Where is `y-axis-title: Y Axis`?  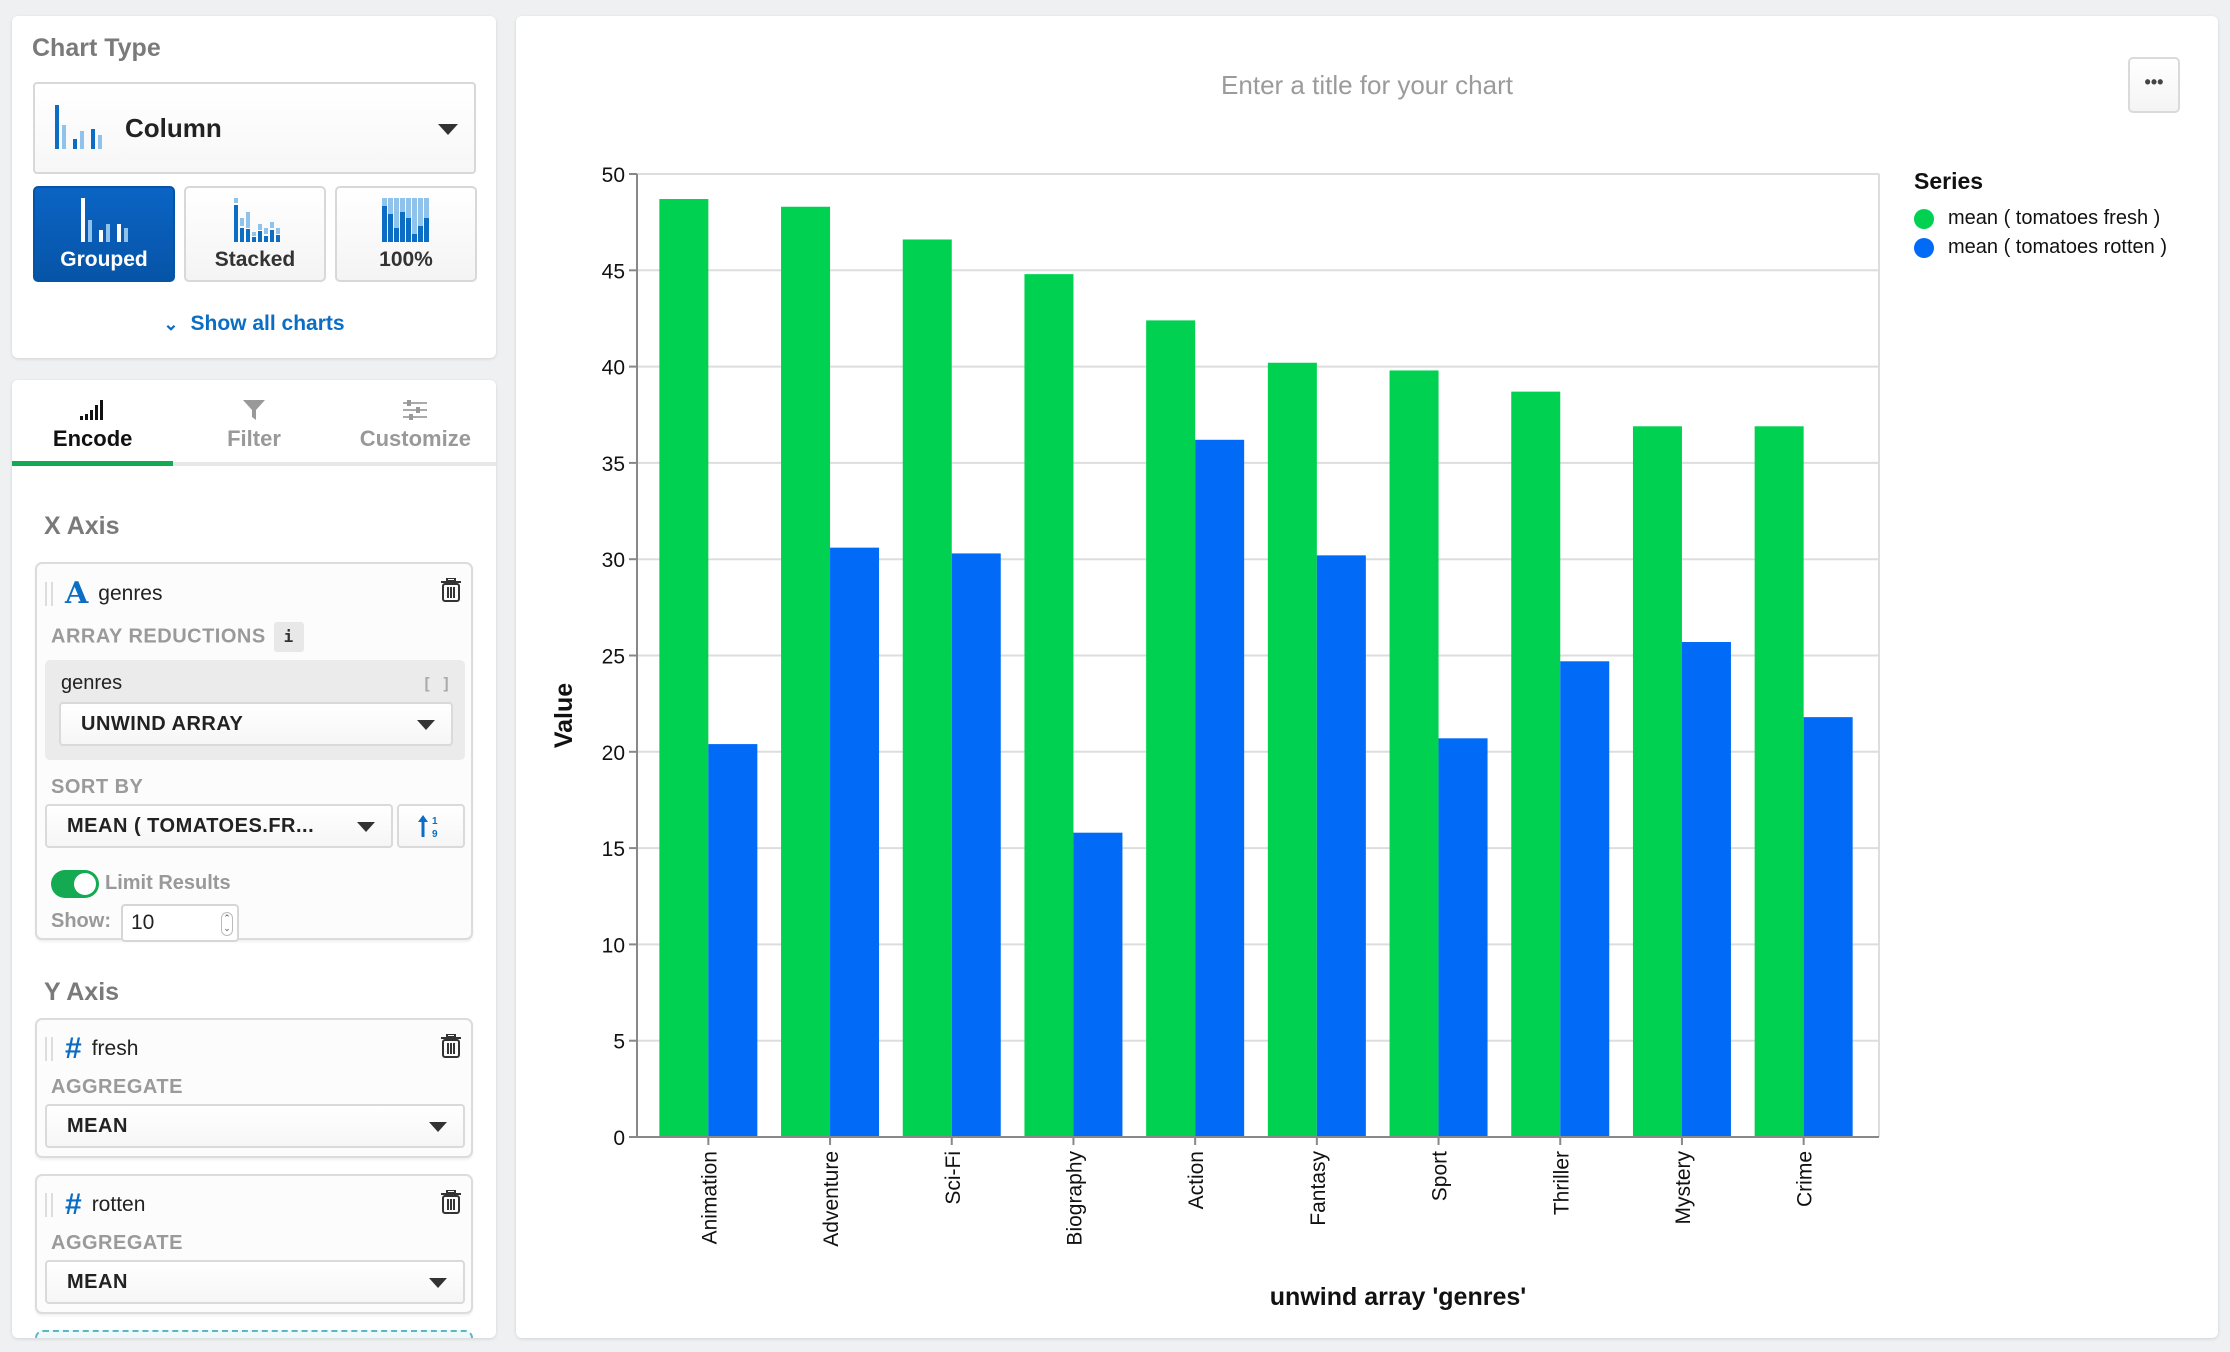 y-axis-title: Y Axis is located at coordinates (82, 992).